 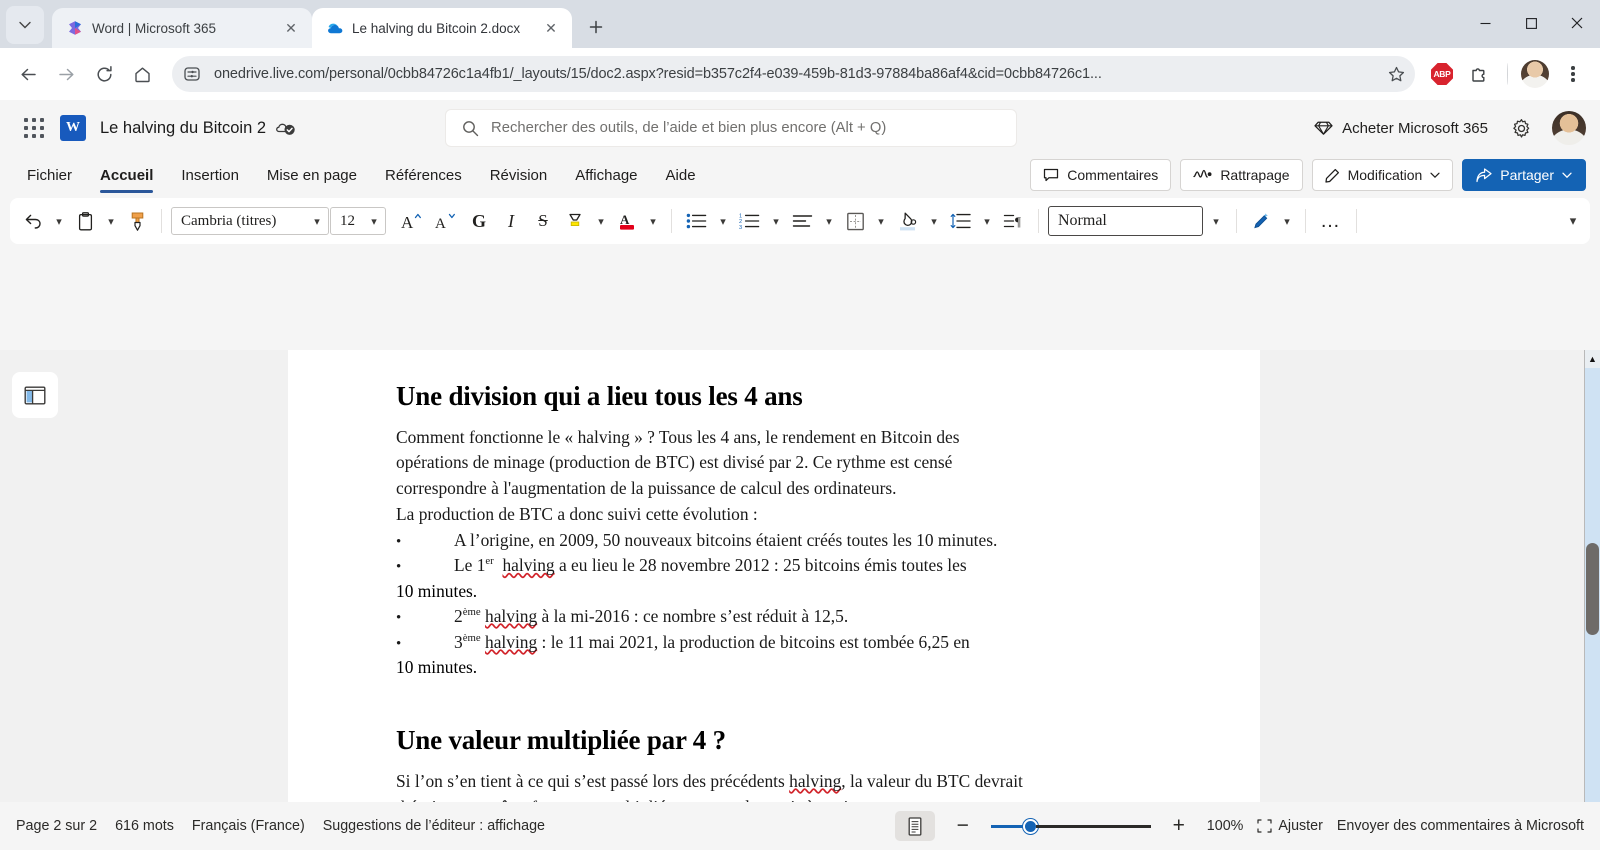 I want to click on new-tab-button, so click(x=596, y=27).